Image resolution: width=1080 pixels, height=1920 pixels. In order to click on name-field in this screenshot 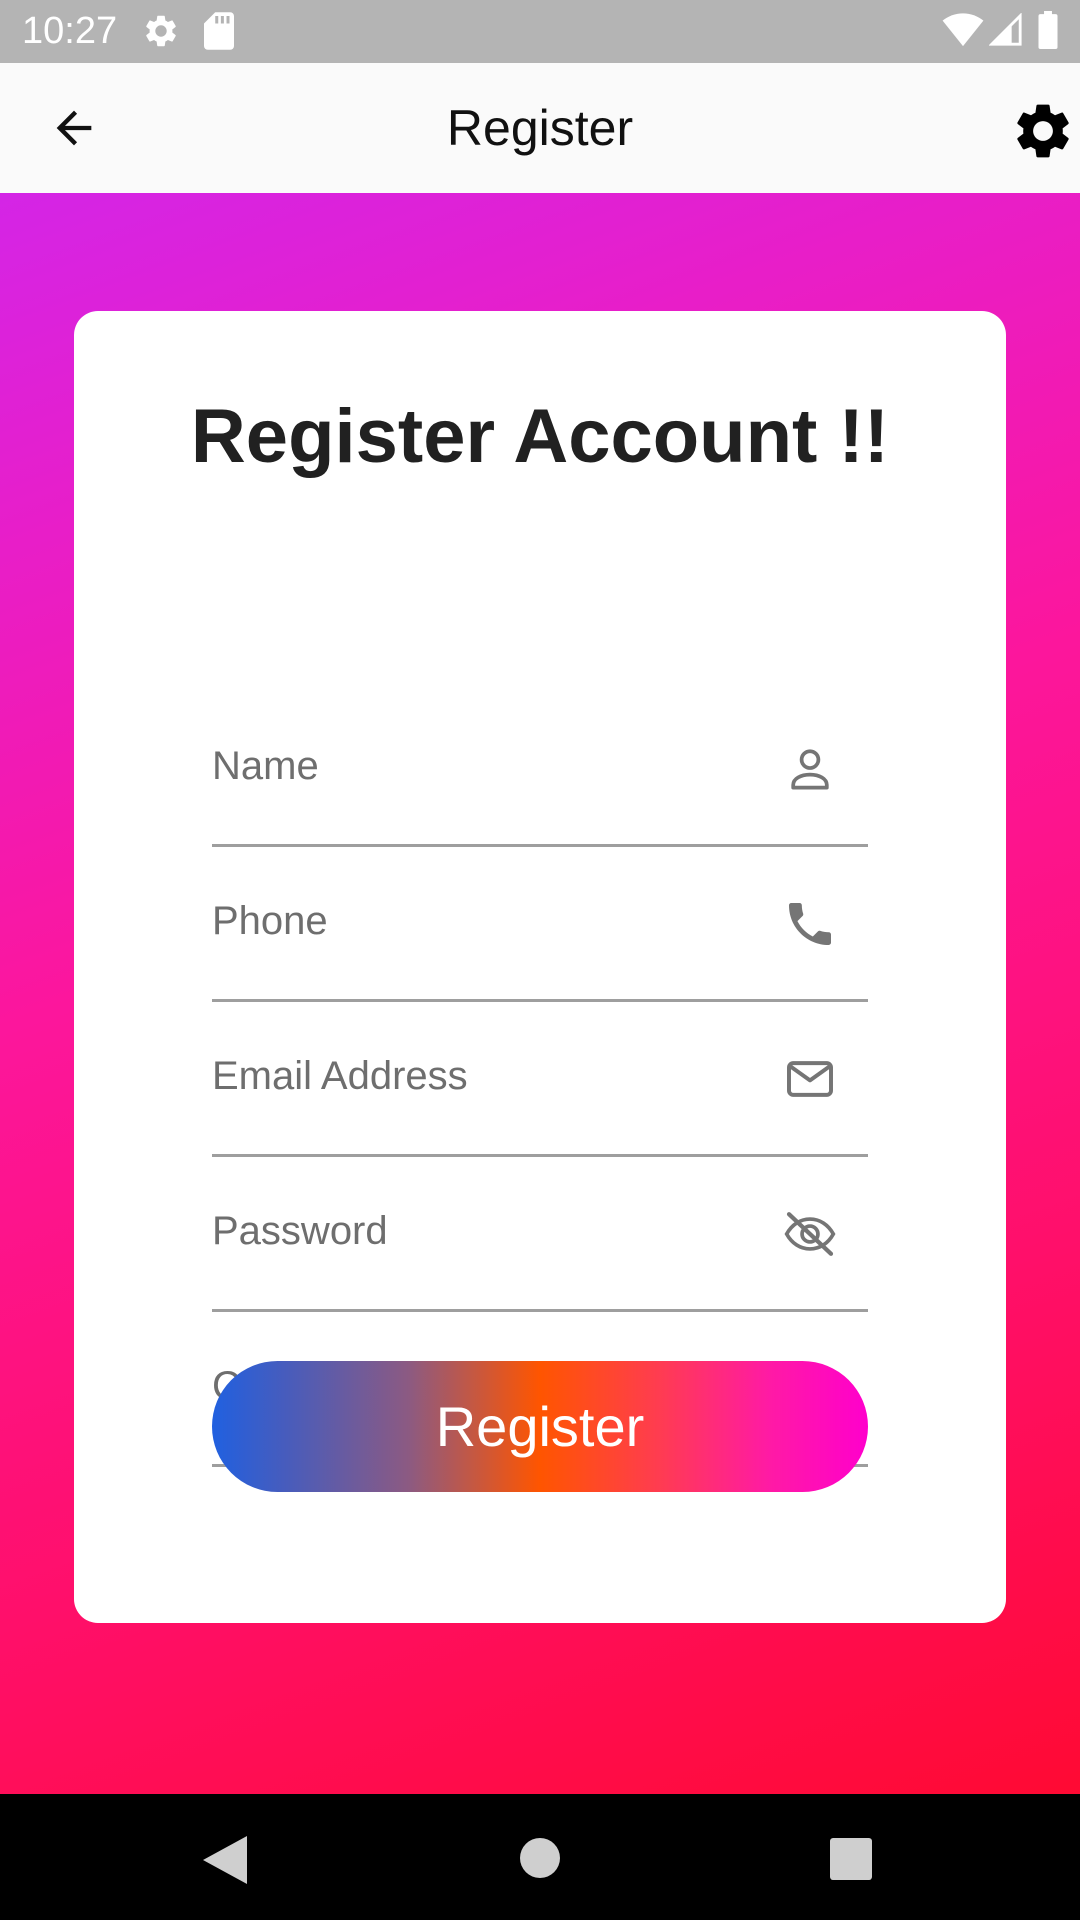, I will do `click(540, 768)`.